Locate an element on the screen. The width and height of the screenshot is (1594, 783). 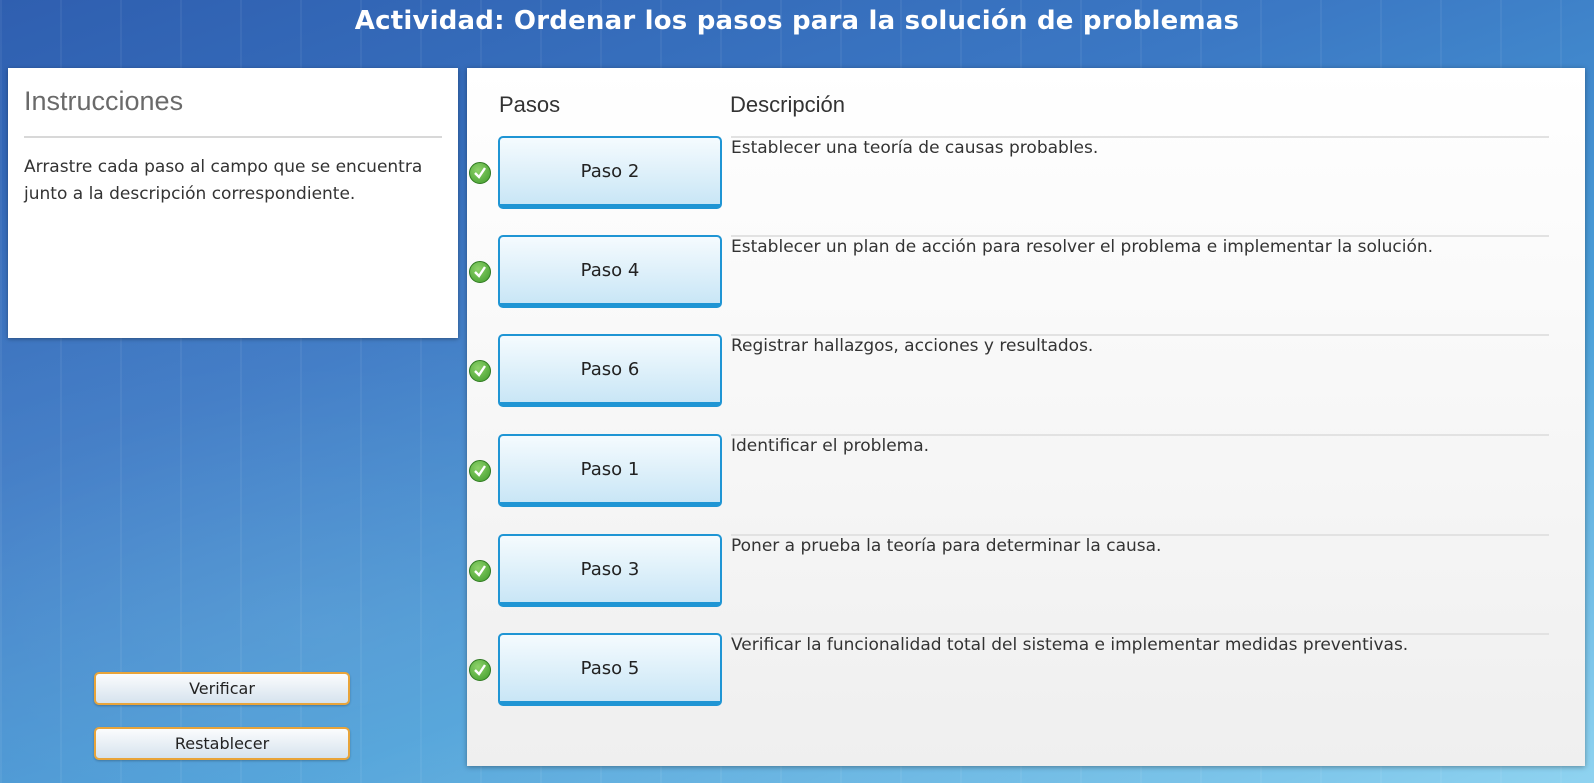
step-card: Paso 4 is located at coordinates (610, 271).